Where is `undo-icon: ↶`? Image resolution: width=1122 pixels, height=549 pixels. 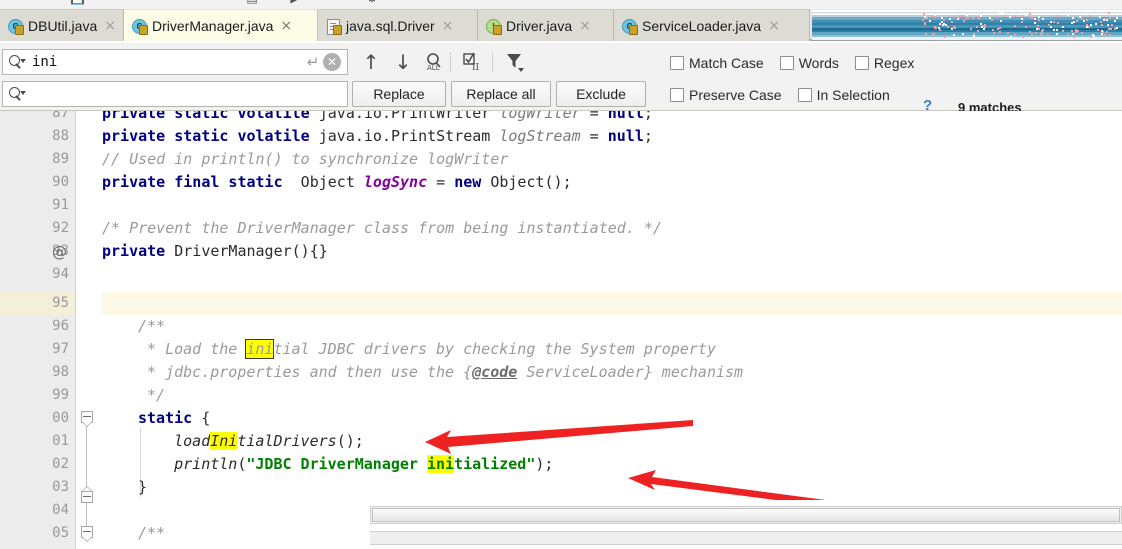 undo-icon: ↶ is located at coordinates (137, 2).